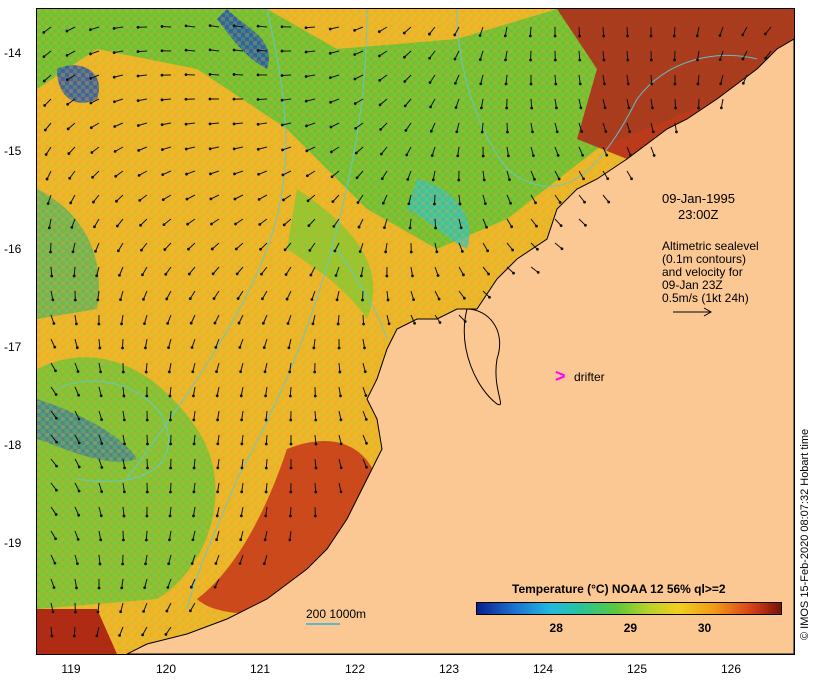 This screenshot has height=680, width=820. Describe the element at coordinates (630, 628) in the screenshot. I see `colorbar-tick-label: 29` at that location.